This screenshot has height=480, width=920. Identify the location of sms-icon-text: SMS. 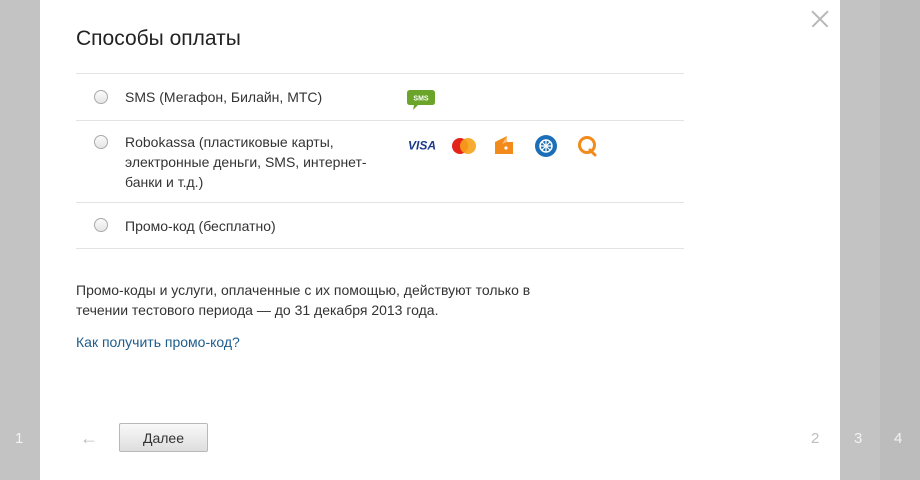
(421, 99).